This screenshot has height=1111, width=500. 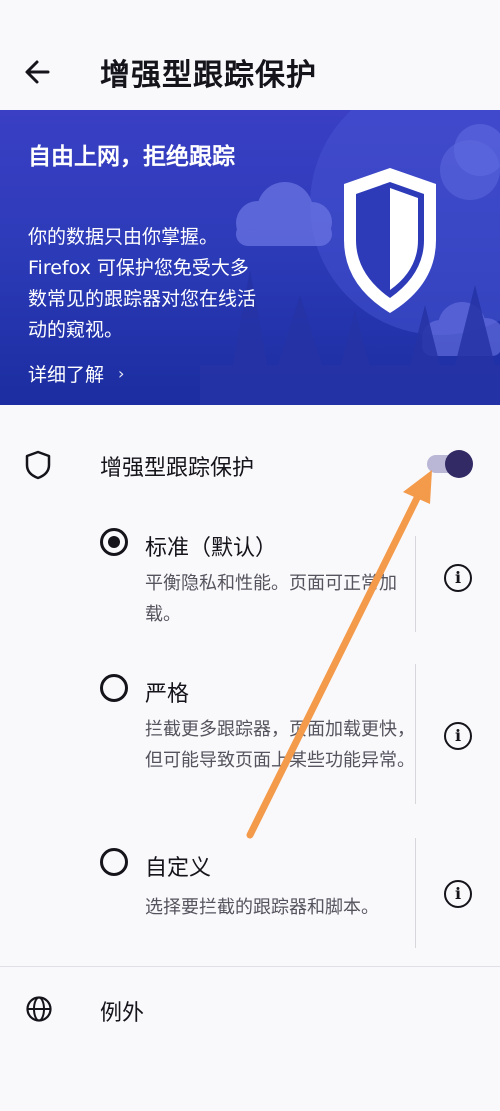 What do you see at coordinates (459, 464) in the screenshot?
I see `toggle-thumb` at bounding box center [459, 464].